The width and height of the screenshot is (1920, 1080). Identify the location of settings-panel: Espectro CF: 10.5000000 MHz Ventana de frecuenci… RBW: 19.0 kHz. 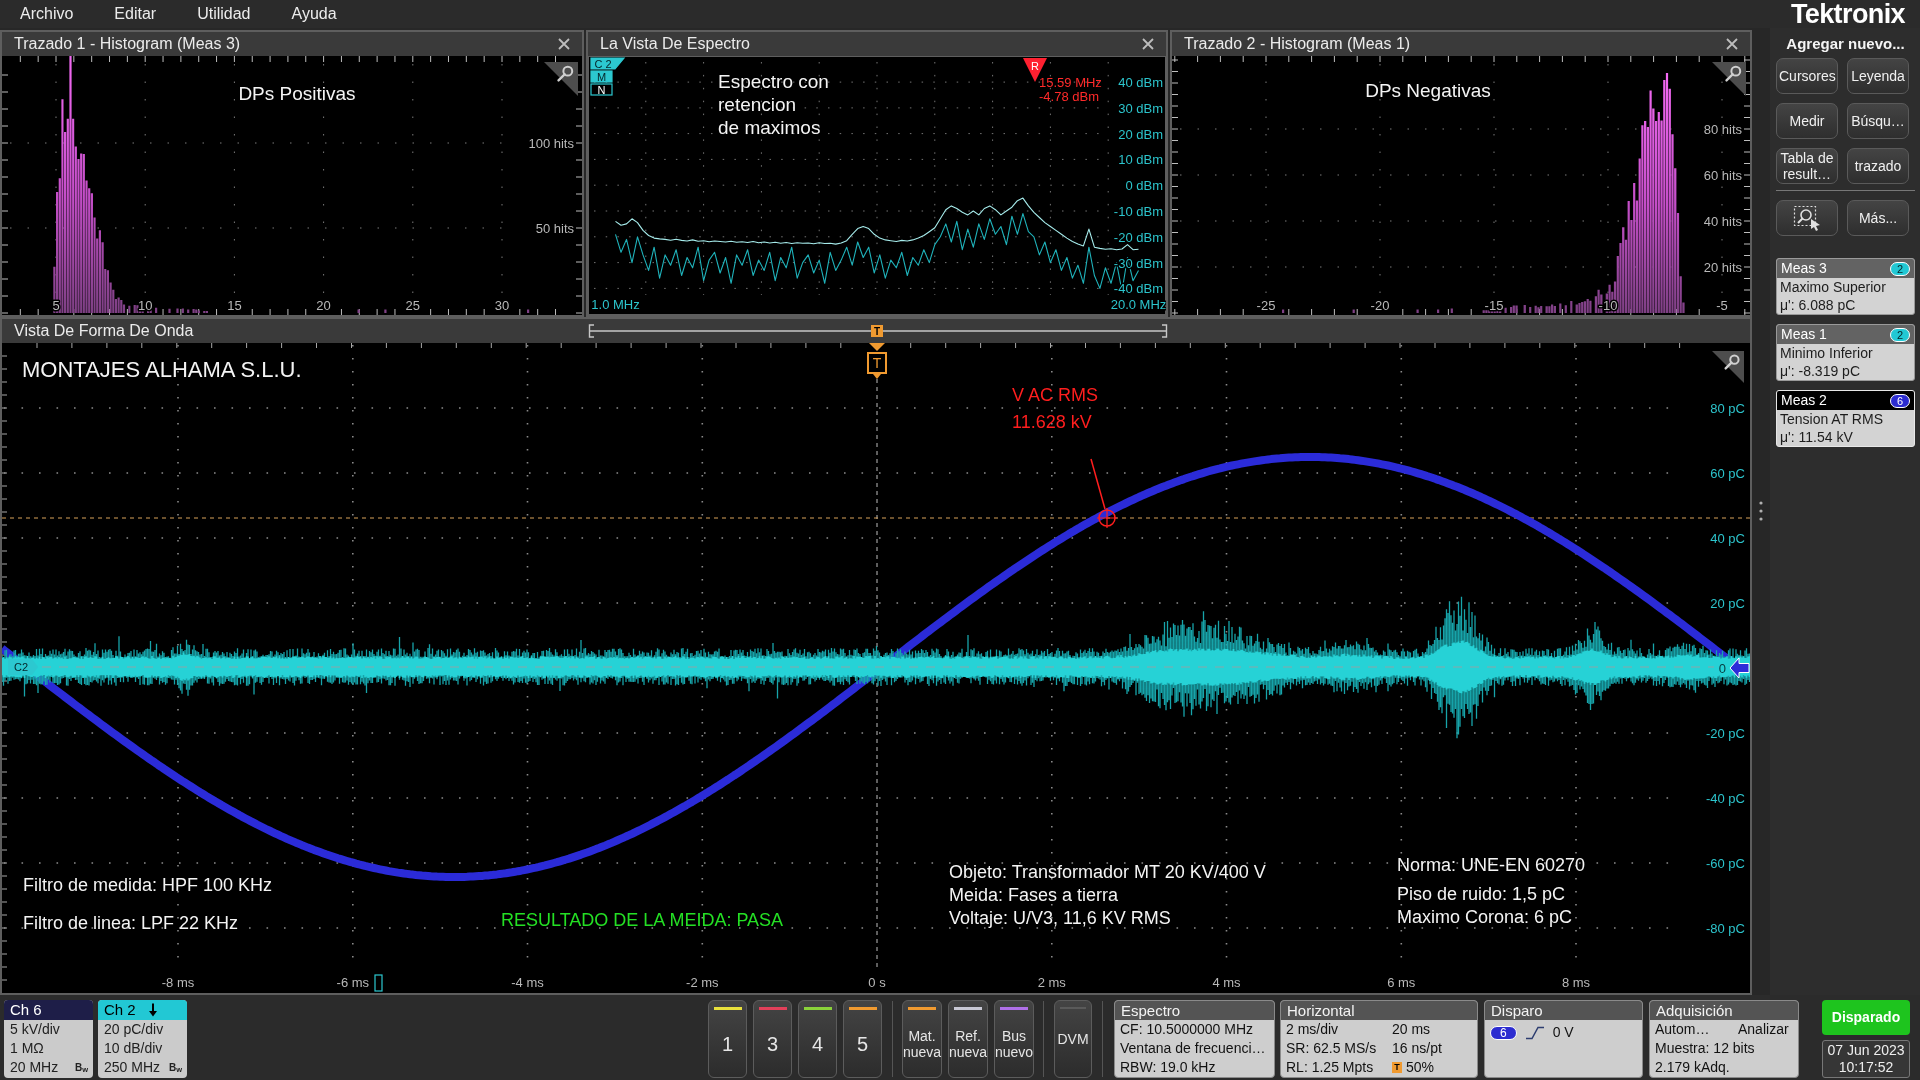
(1194, 1039).